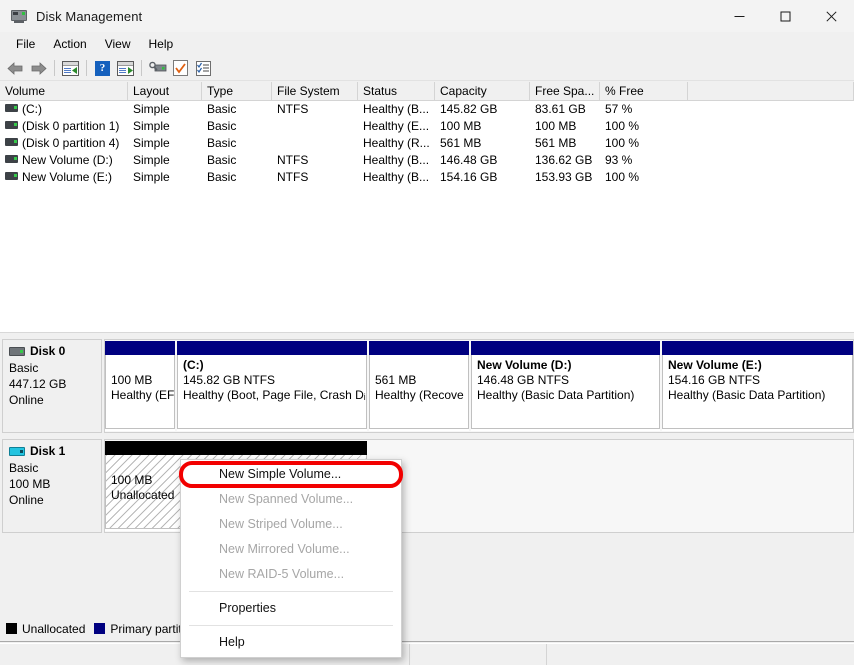 This screenshot has height=665, width=854. What do you see at coordinates (427, 16) in the screenshot?
I see `title-bar: Disk Management` at bounding box center [427, 16].